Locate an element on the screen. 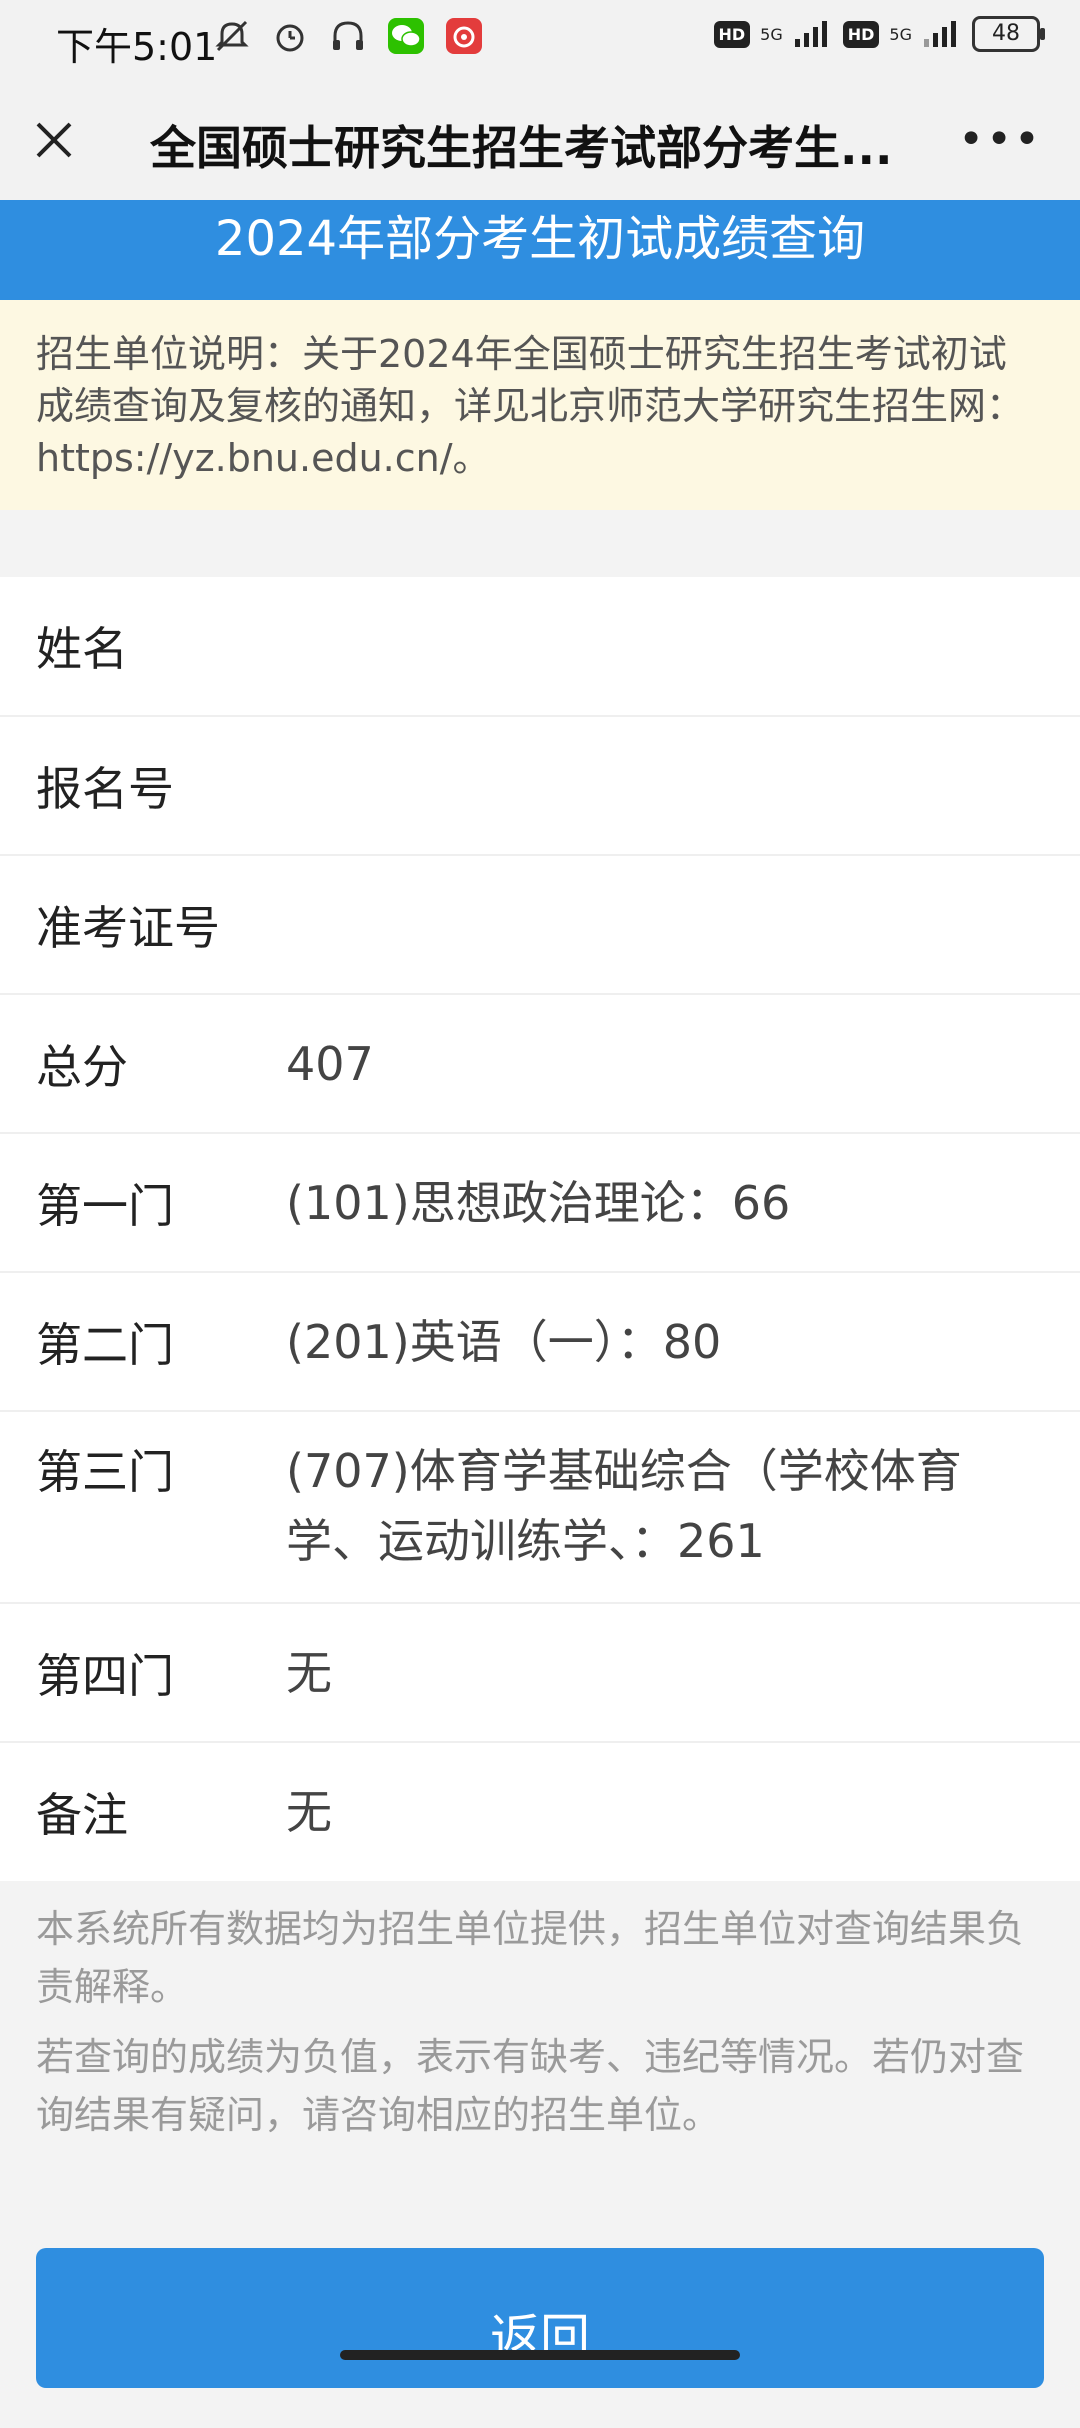  row-label: 姓名 is located at coordinates (82, 649).